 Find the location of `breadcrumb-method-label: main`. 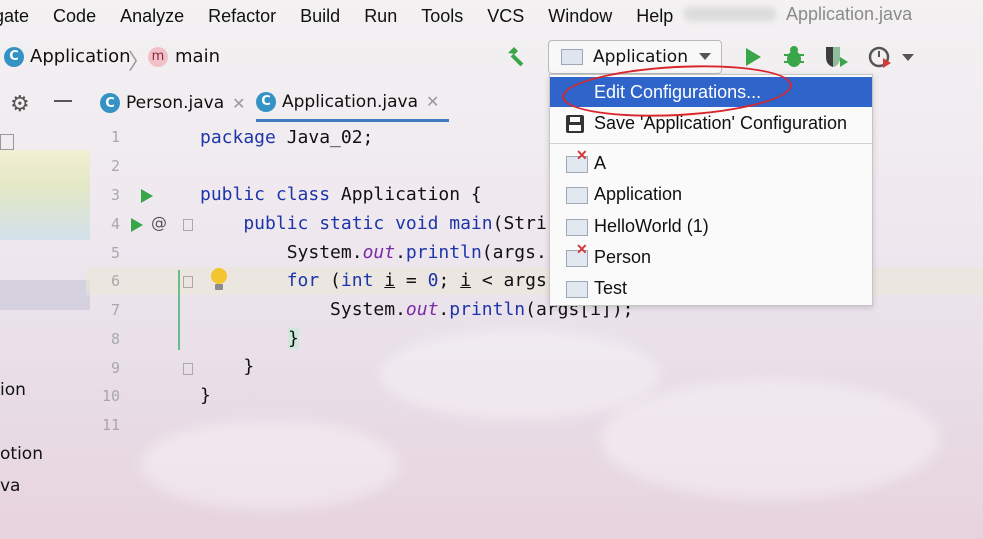

breadcrumb-method-label: main is located at coordinates (197, 56).